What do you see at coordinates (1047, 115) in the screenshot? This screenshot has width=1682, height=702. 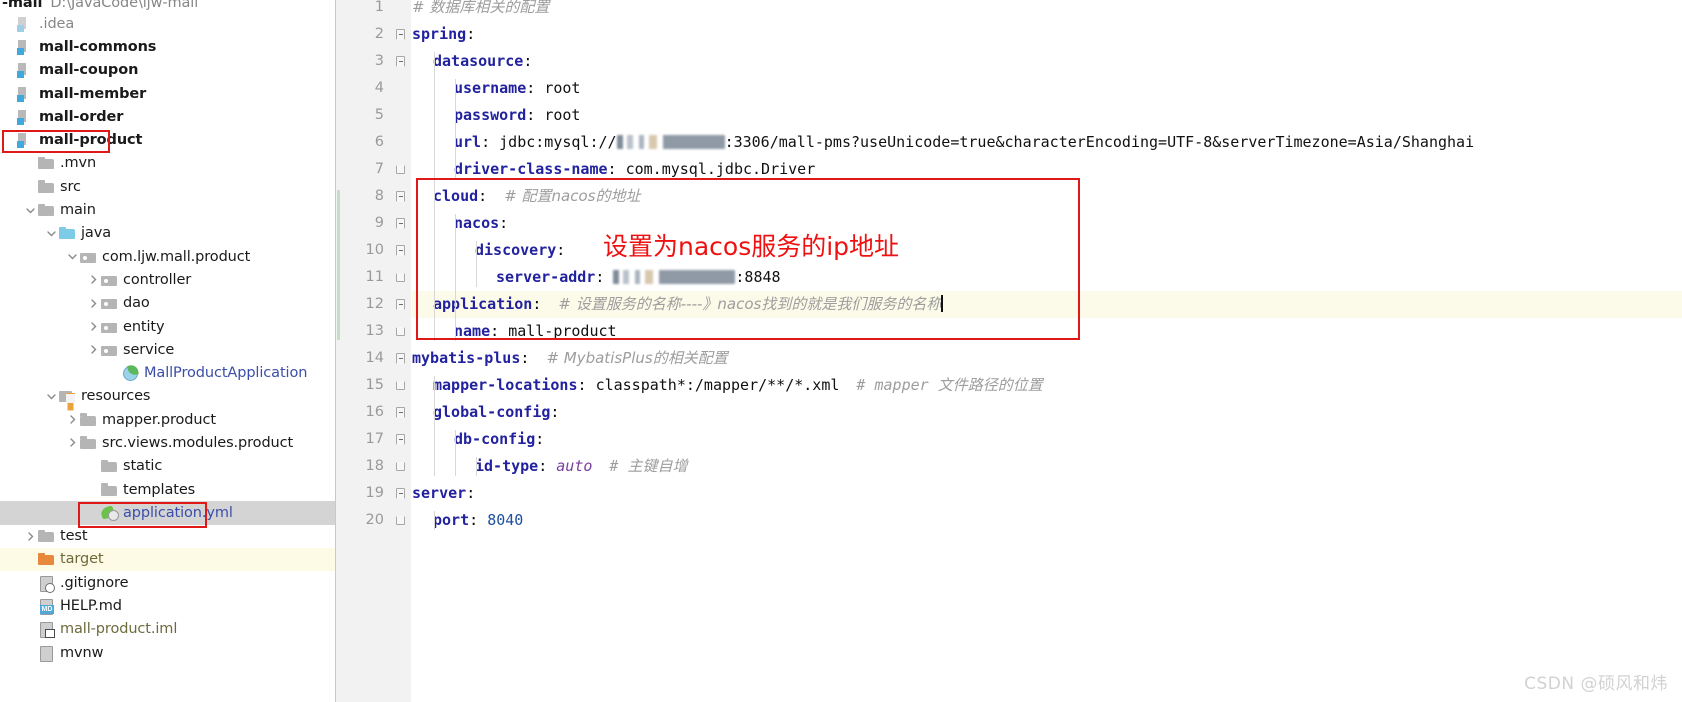 I see `code-line-5: password: root` at bounding box center [1047, 115].